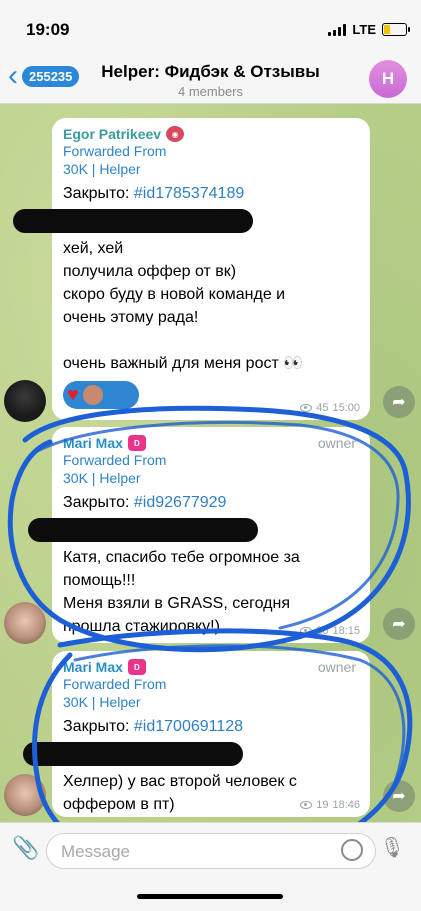 The height and width of the screenshot is (911, 421). Describe the element at coordinates (330, 805) in the screenshot. I see `message-meta: 19 18:46` at that location.